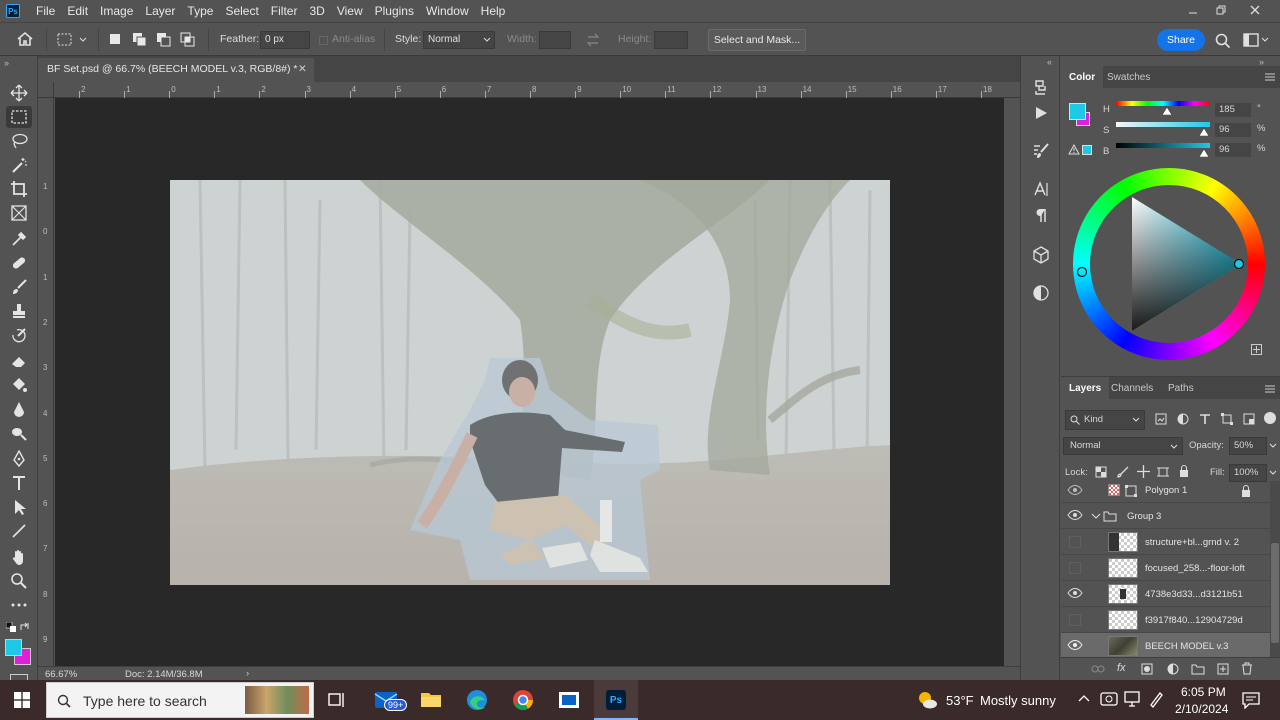 This screenshot has height=720, width=1280. I want to click on vertical-scrollbar, so click(1012, 382).